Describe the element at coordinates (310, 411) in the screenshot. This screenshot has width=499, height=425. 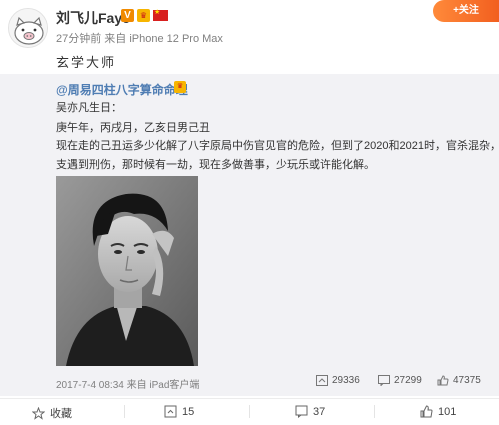
I see `comment-button: 37` at that location.